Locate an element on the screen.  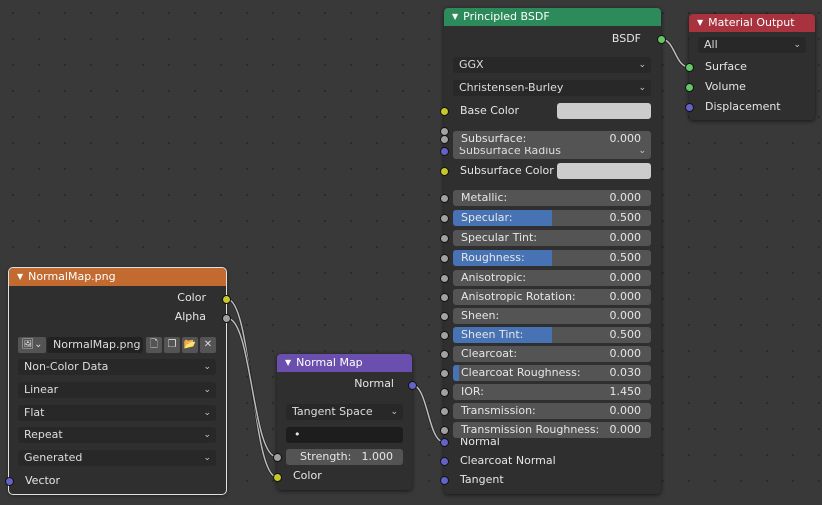
output-target-dropdown: All ⌄ is located at coordinates (752, 45).